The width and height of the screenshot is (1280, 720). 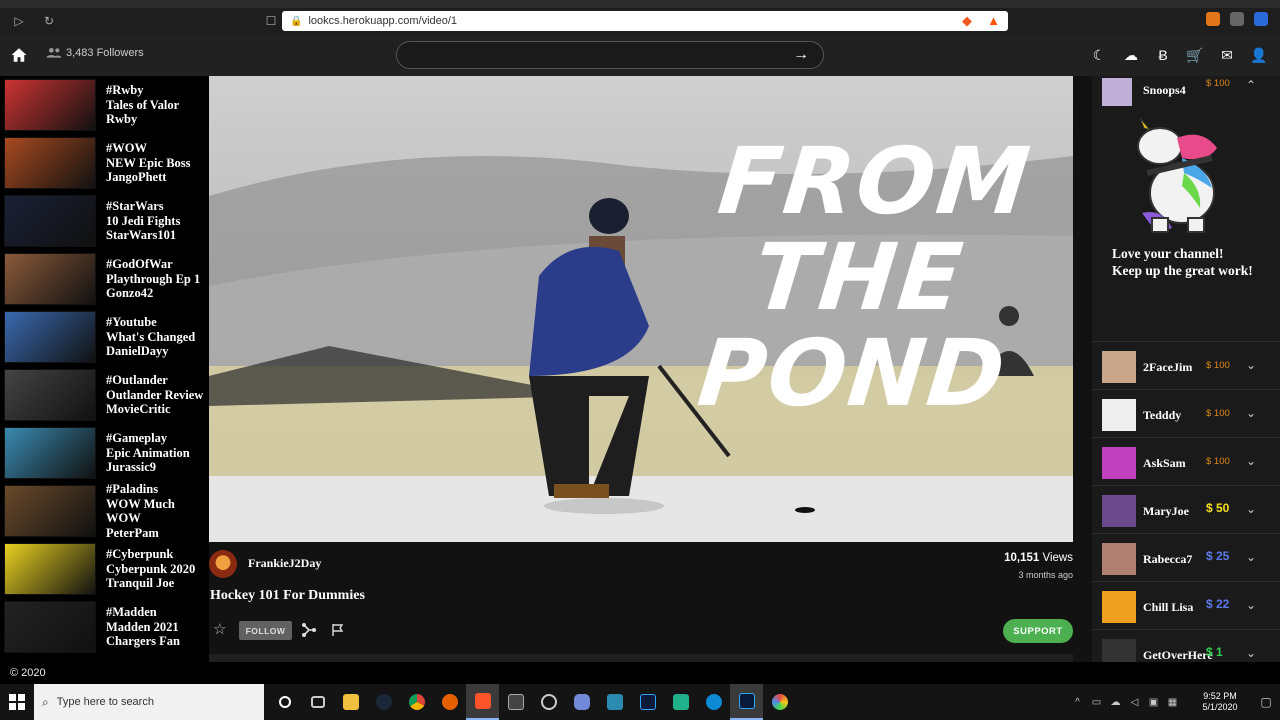 I want to click on edge-icon, so click(x=713, y=702).